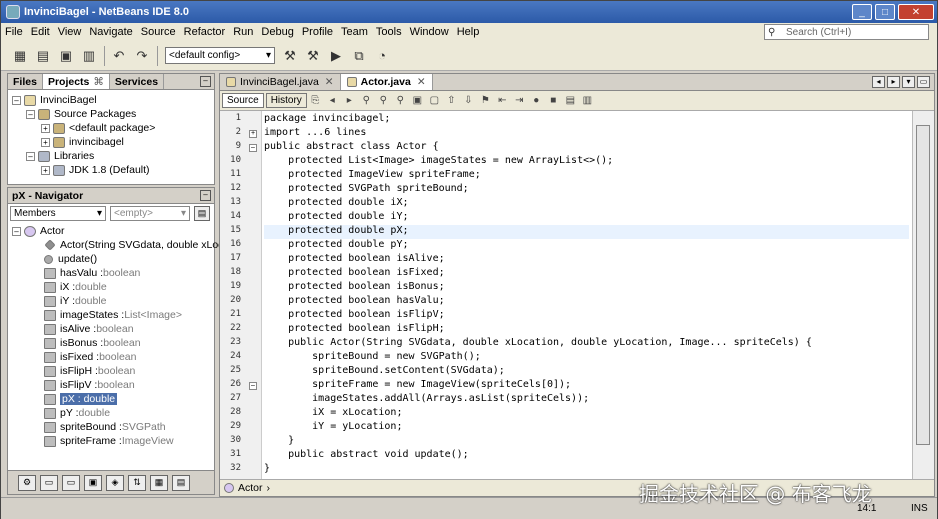 This screenshot has width=938, height=519. I want to click on menu-file: File, so click(14, 32).